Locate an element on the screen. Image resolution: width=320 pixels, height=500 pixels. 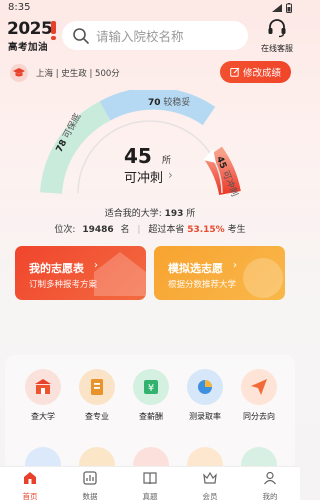
house-icon is located at coordinates (120, 274).